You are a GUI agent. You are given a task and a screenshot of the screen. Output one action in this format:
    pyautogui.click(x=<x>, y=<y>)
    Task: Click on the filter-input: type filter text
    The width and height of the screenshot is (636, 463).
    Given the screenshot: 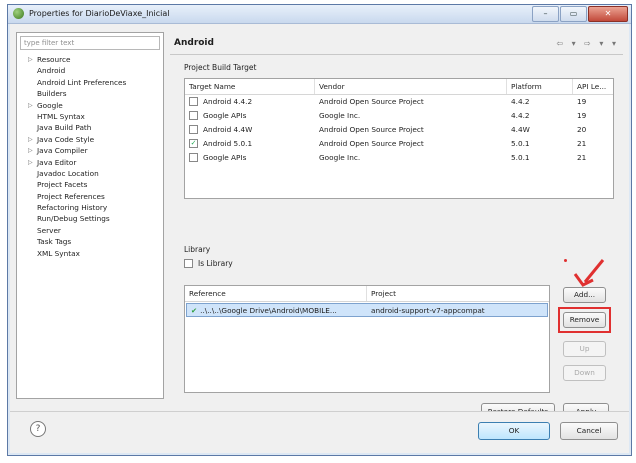 What is the action you would take?
    pyautogui.click(x=90, y=43)
    